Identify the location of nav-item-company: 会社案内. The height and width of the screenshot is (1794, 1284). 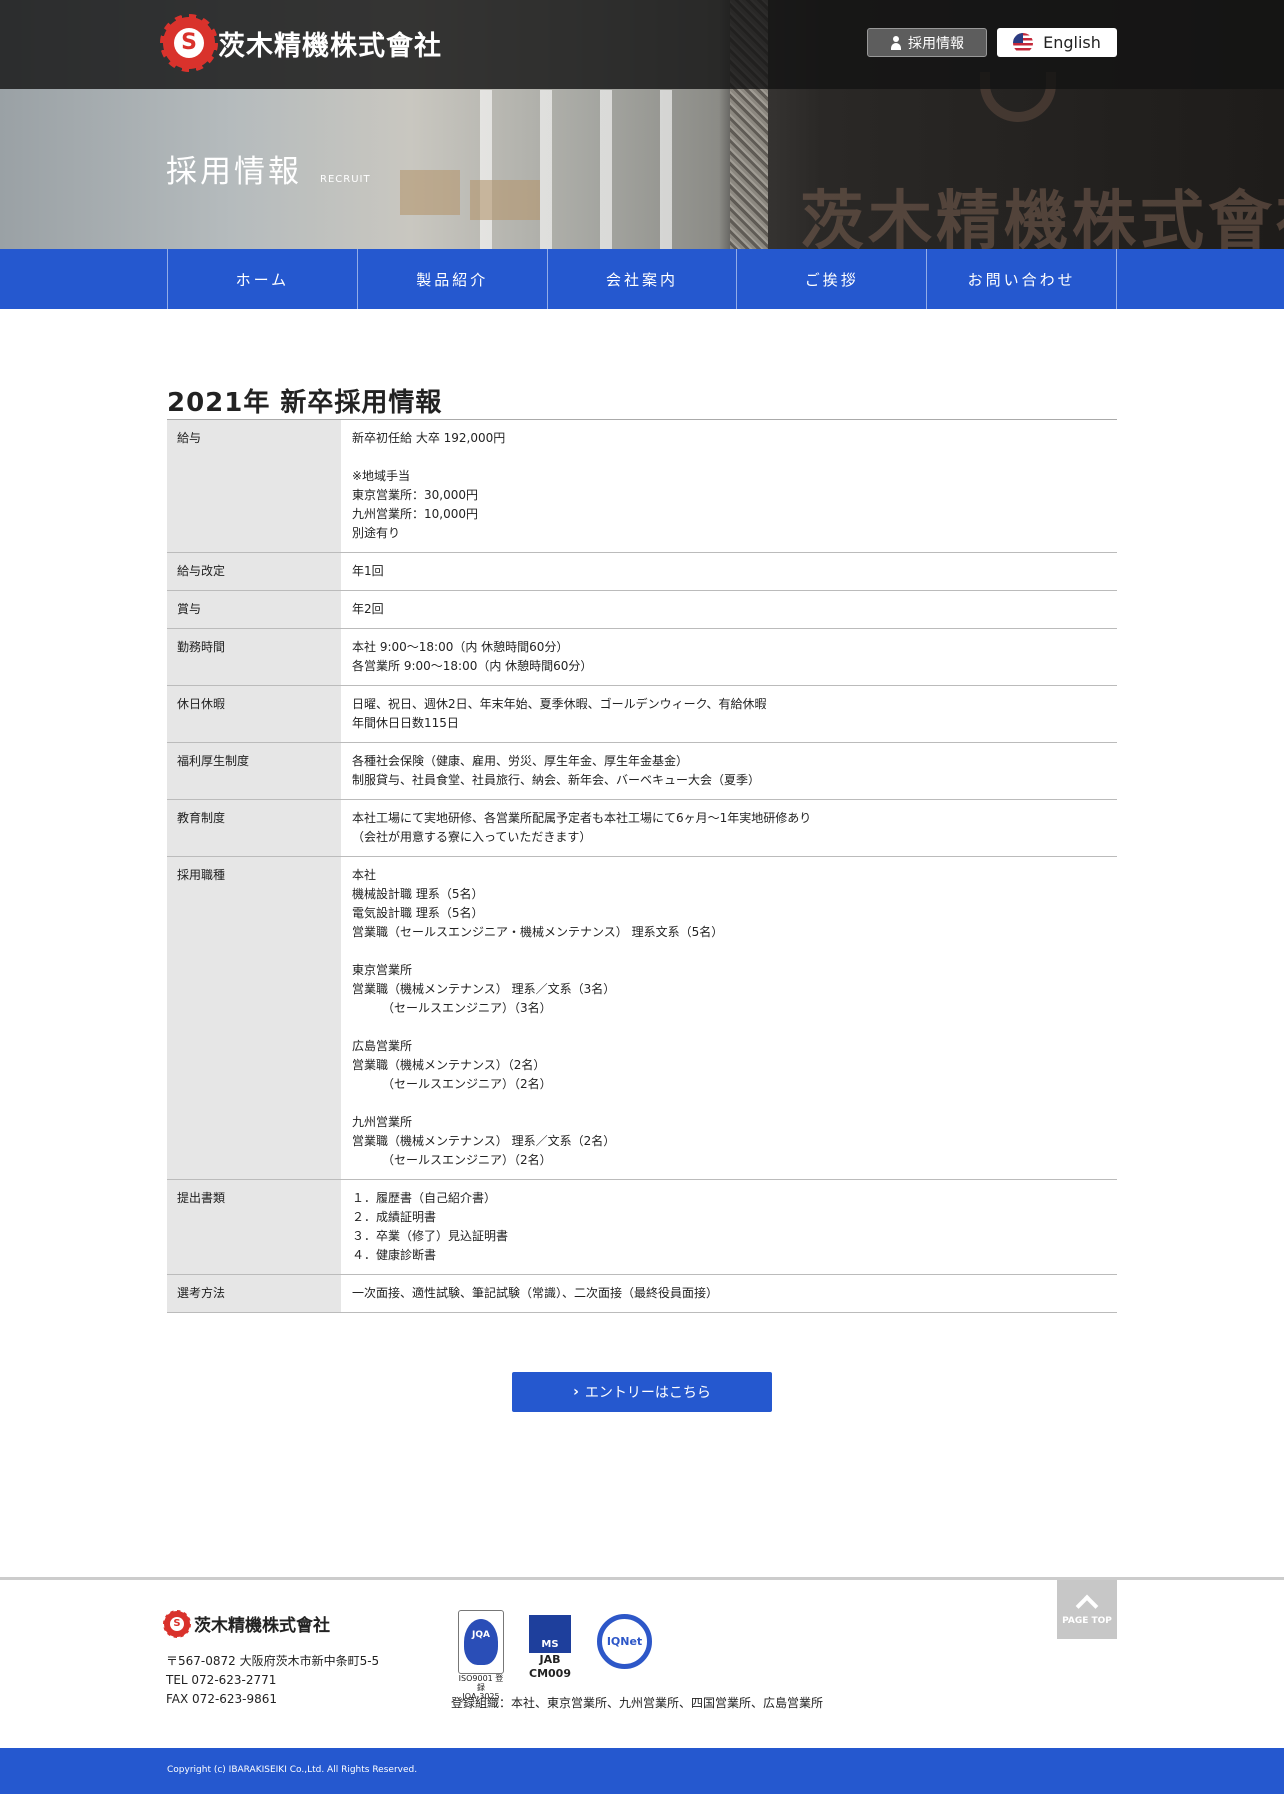
(643, 279).